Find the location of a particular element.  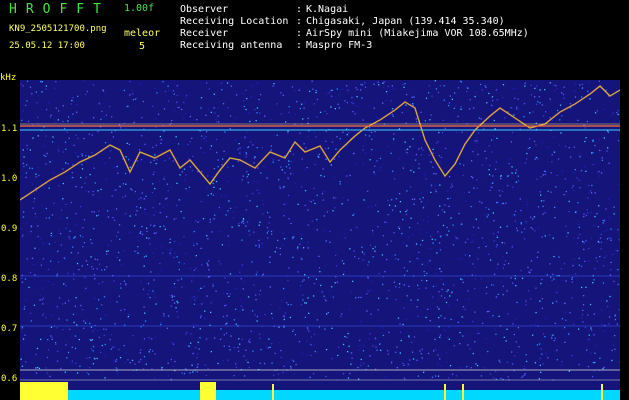

antenna-label: Receiving antenna is located at coordinates (231, 45).